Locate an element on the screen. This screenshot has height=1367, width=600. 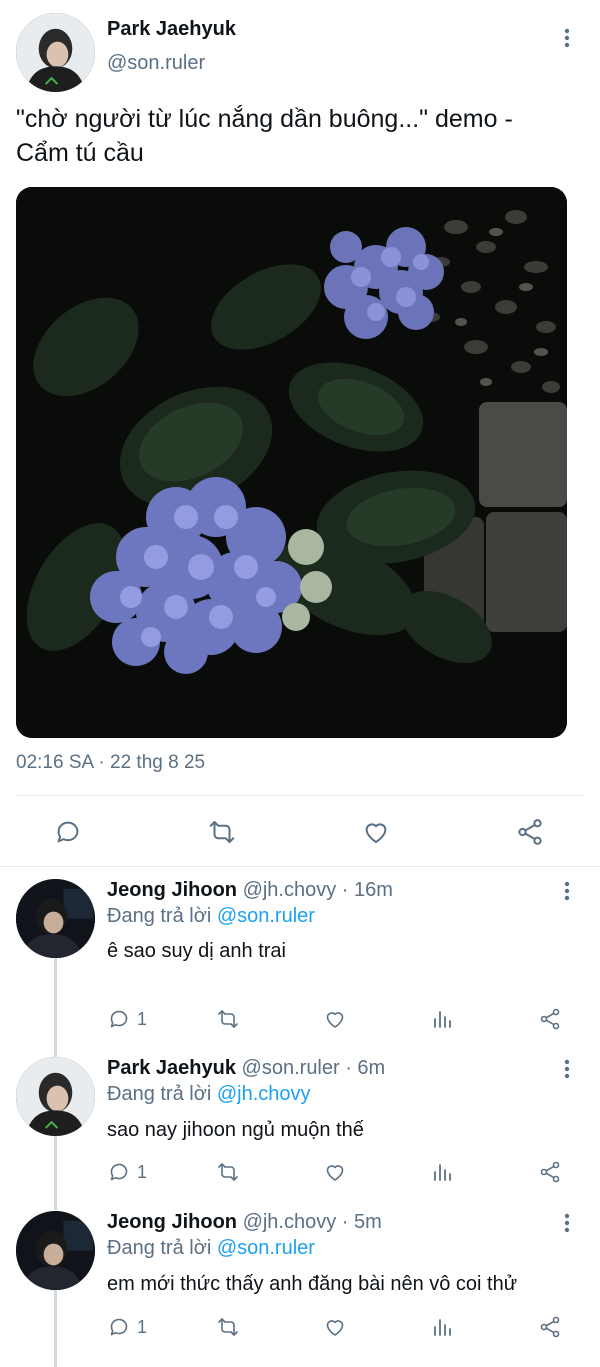
reply-handle-time: @son.ruler · 6m is located at coordinates (314, 1068).